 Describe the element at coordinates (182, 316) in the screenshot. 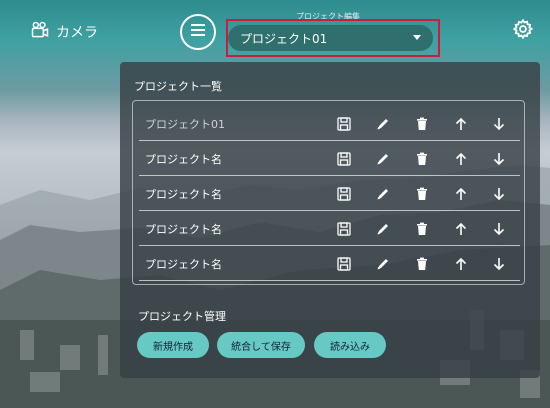

I see `management-title: プロジェクト管理` at that location.